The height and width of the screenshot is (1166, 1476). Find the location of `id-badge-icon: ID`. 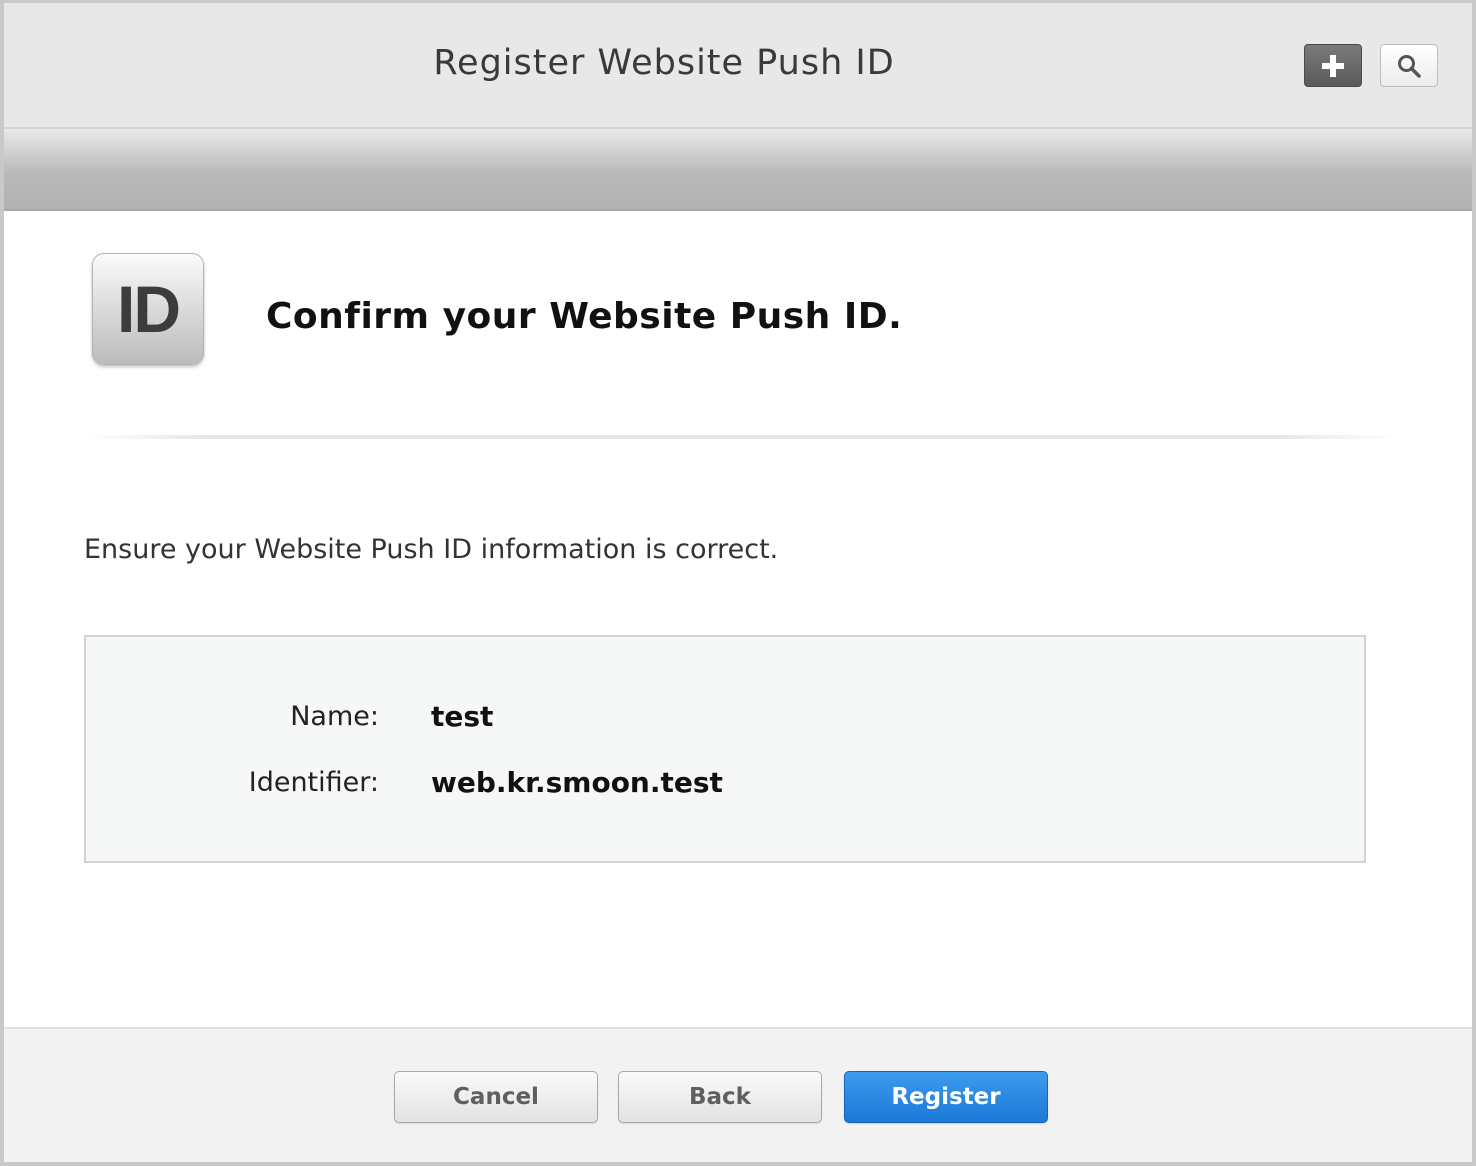

id-badge-icon: ID is located at coordinates (148, 309).